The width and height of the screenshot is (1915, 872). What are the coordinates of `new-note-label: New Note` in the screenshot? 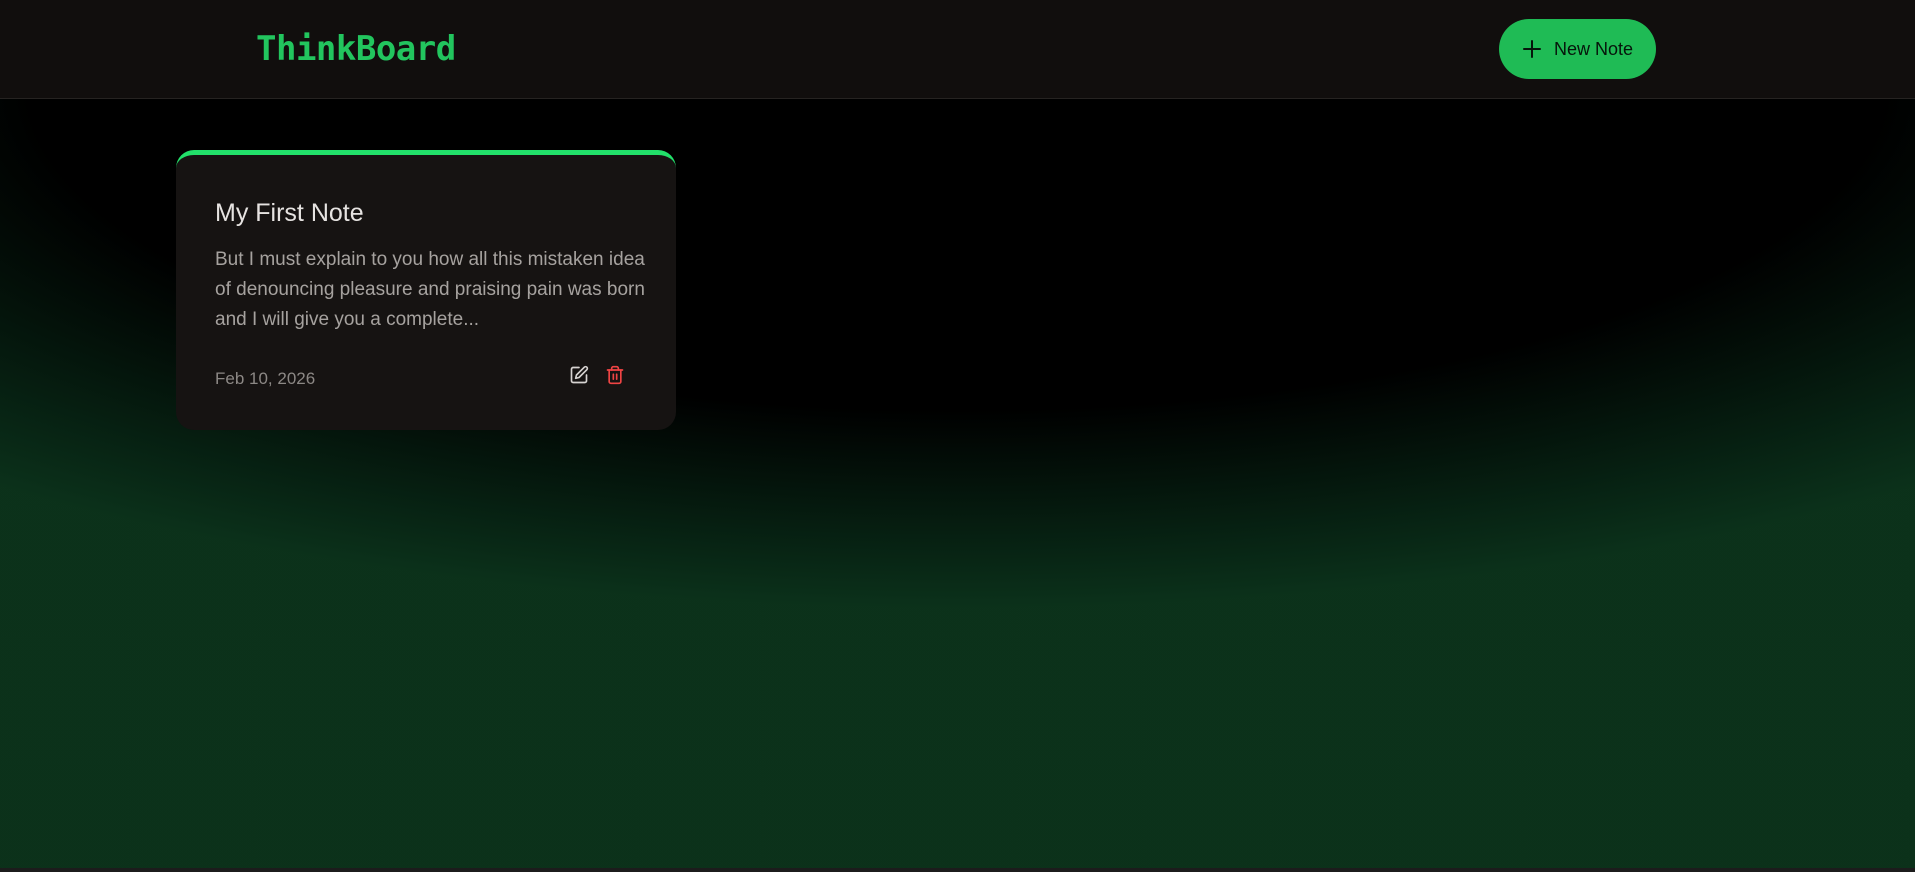 It's located at (1593, 48).